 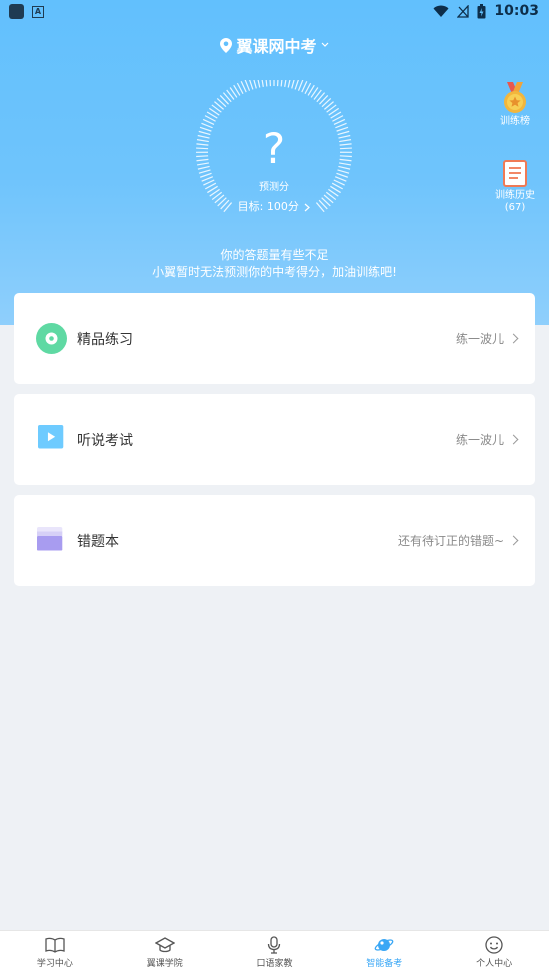 What do you see at coordinates (274, 338) in the screenshot?
I see `premium-practice-card: 精品练习 练一波儿` at bounding box center [274, 338].